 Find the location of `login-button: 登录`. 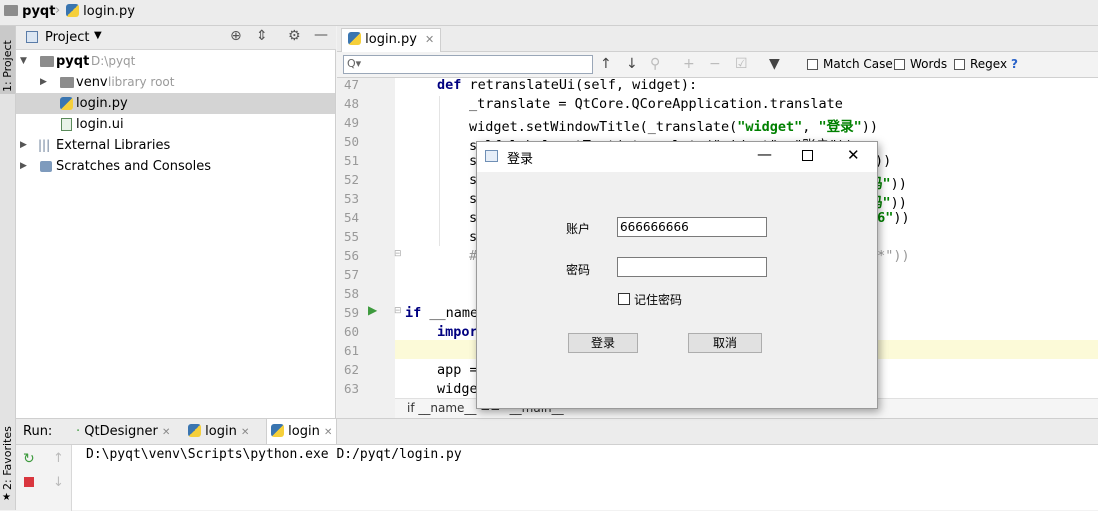

login-button: 登录 is located at coordinates (603, 343).